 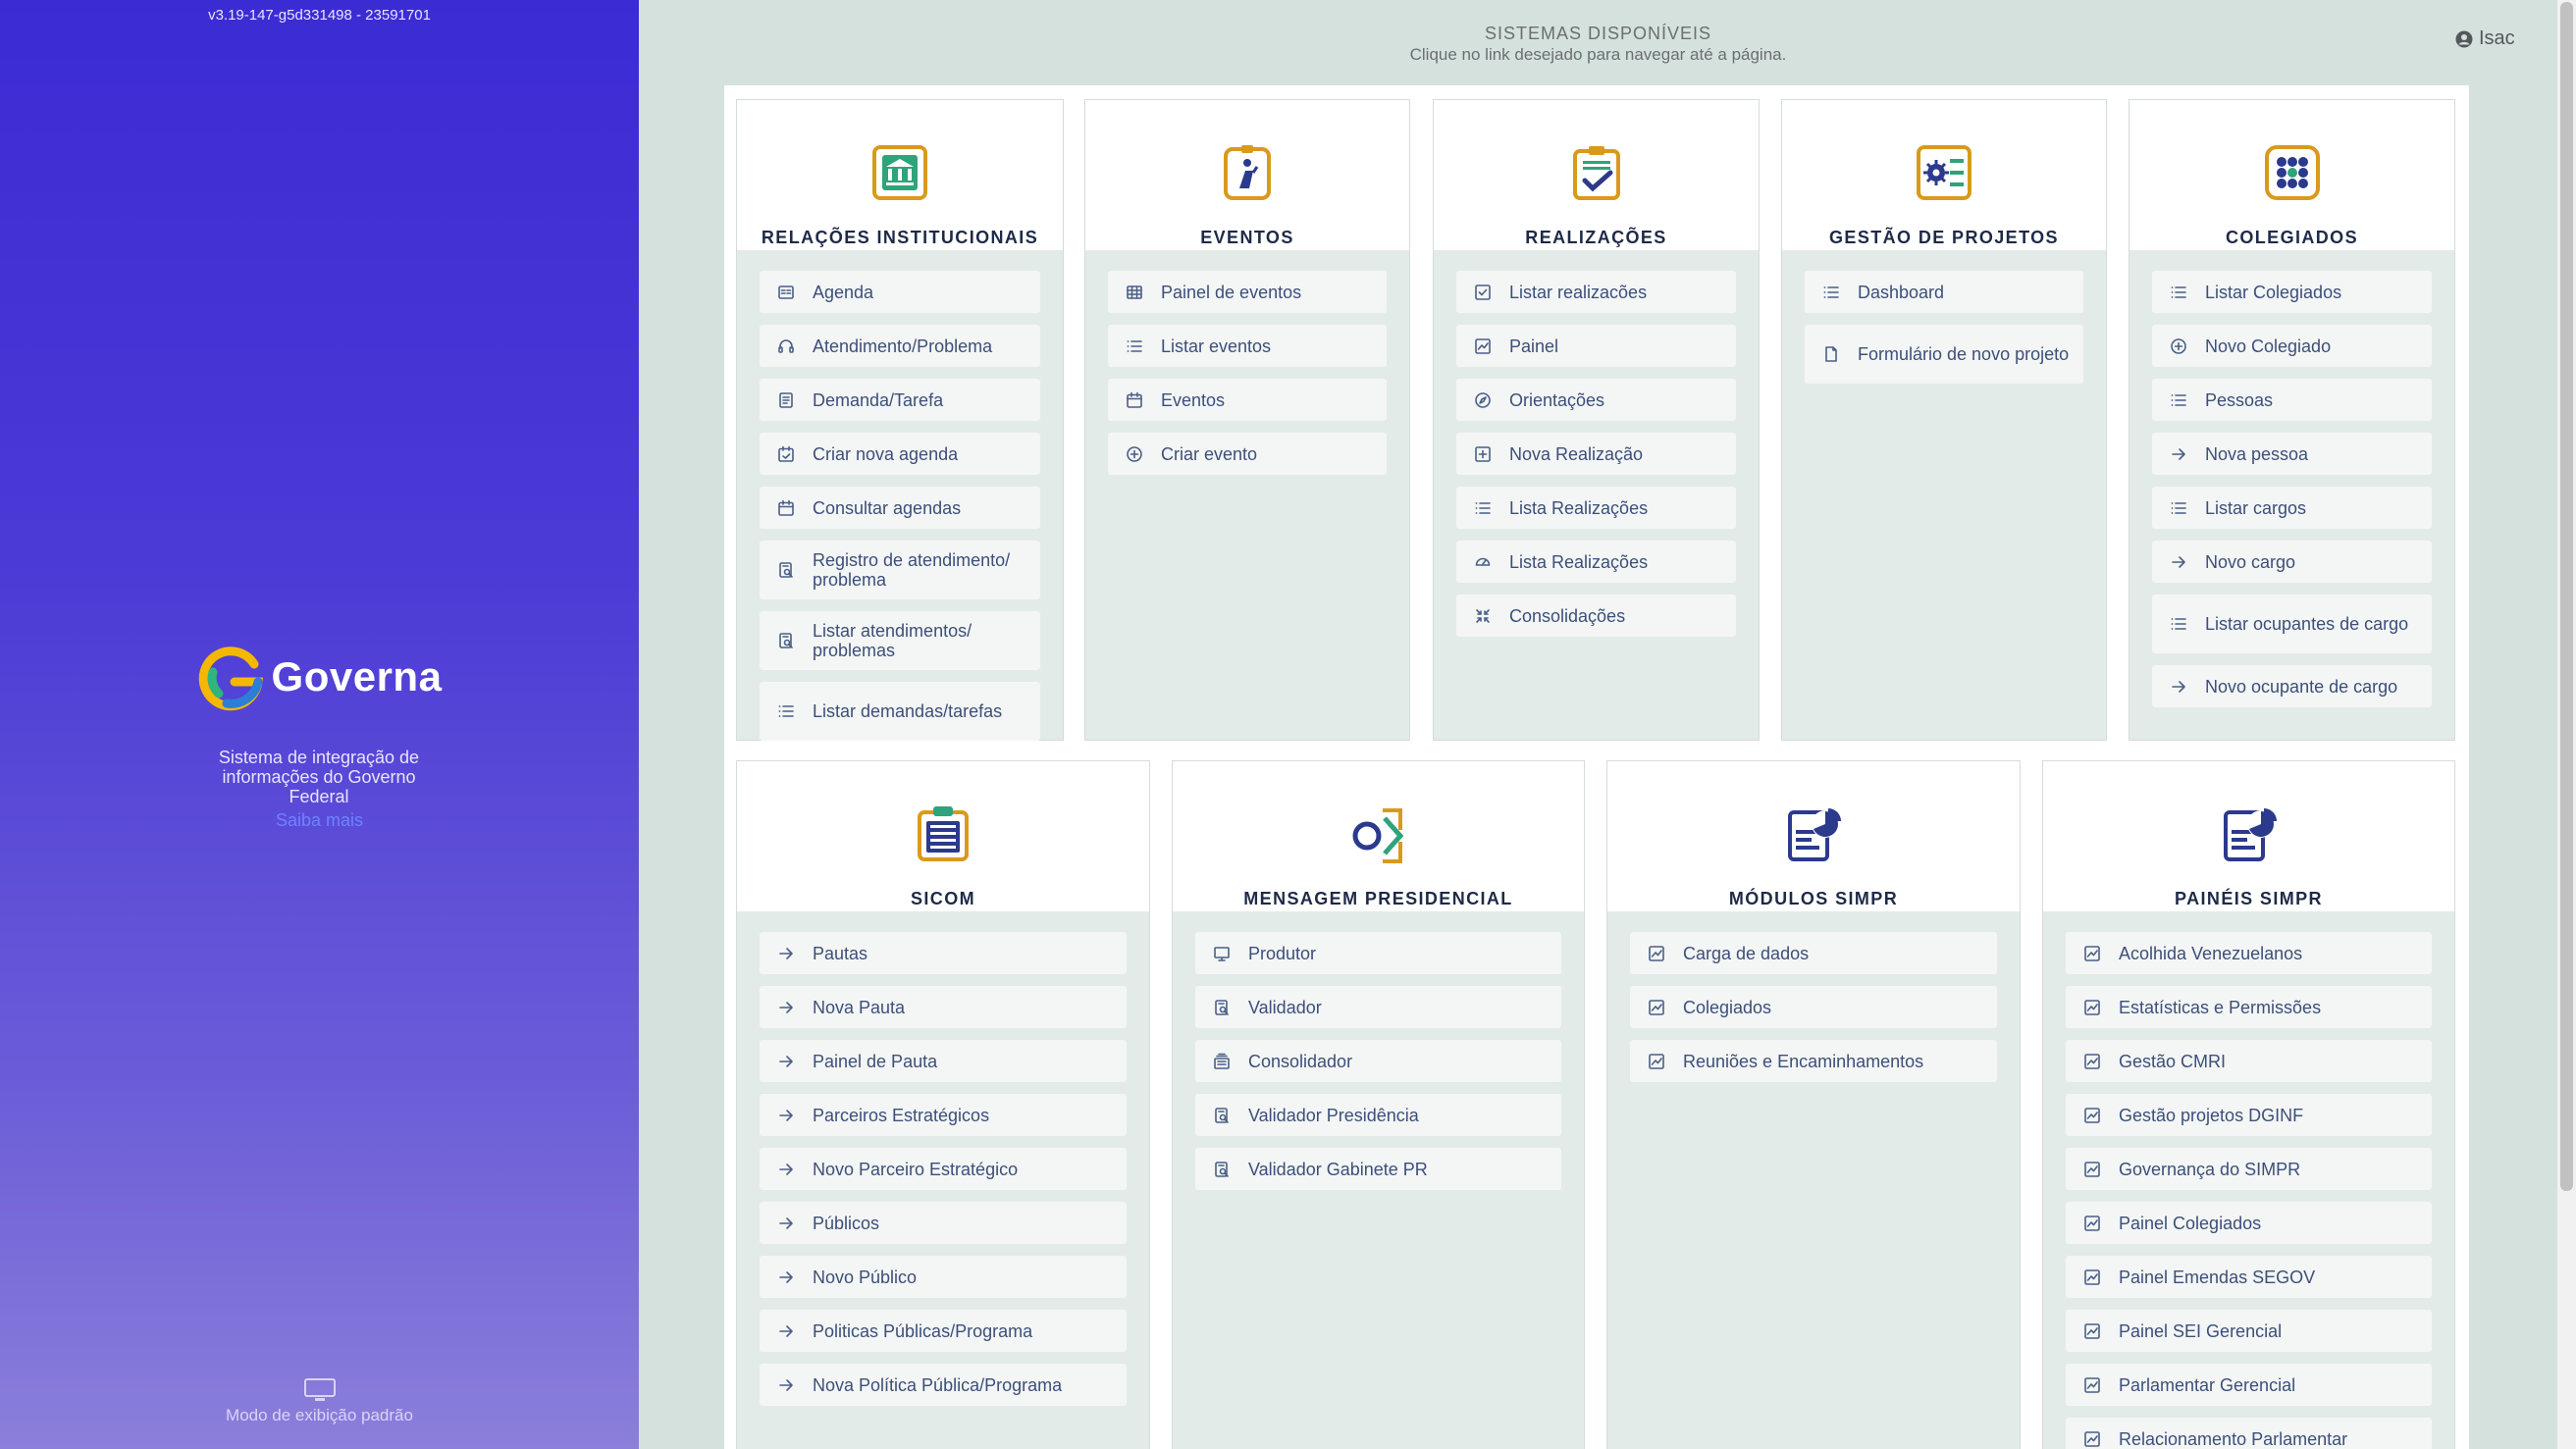 I want to click on scrollbar, so click(x=2566, y=725).